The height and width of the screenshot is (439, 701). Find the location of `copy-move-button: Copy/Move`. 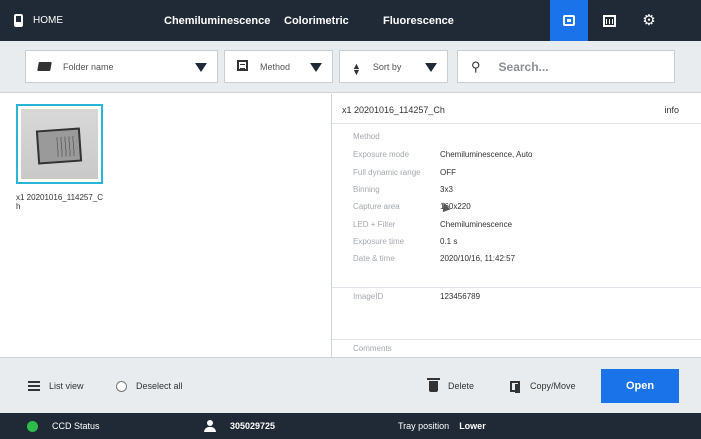

copy-move-button: Copy/Move is located at coordinates (543, 386).